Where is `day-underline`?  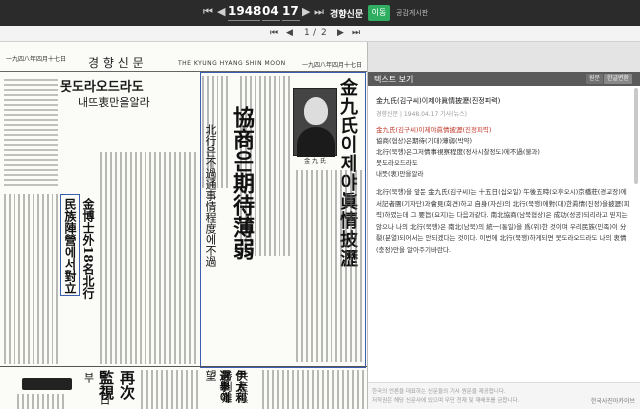
day-underline is located at coordinates (291, 12).